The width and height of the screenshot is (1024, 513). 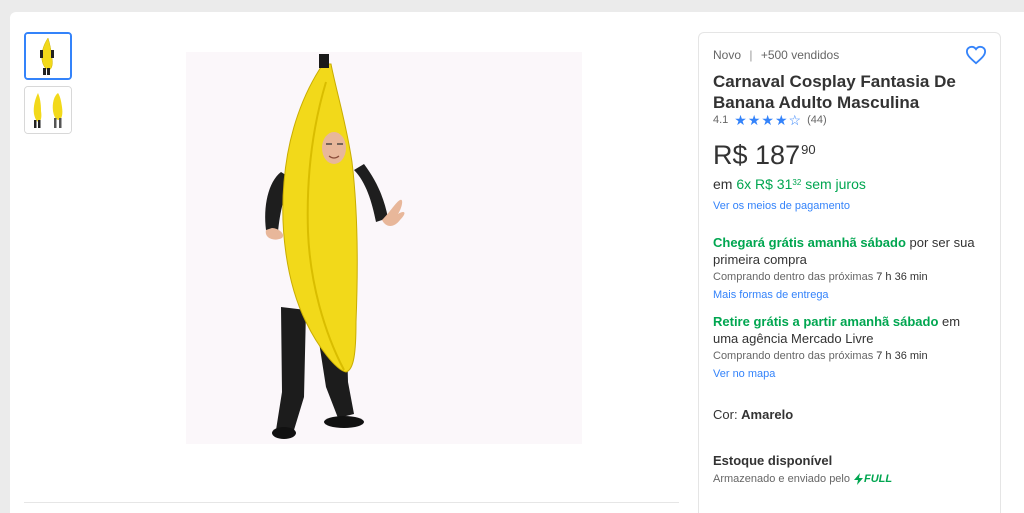 What do you see at coordinates (878, 479) in the screenshot?
I see `full-label: FULL` at bounding box center [878, 479].